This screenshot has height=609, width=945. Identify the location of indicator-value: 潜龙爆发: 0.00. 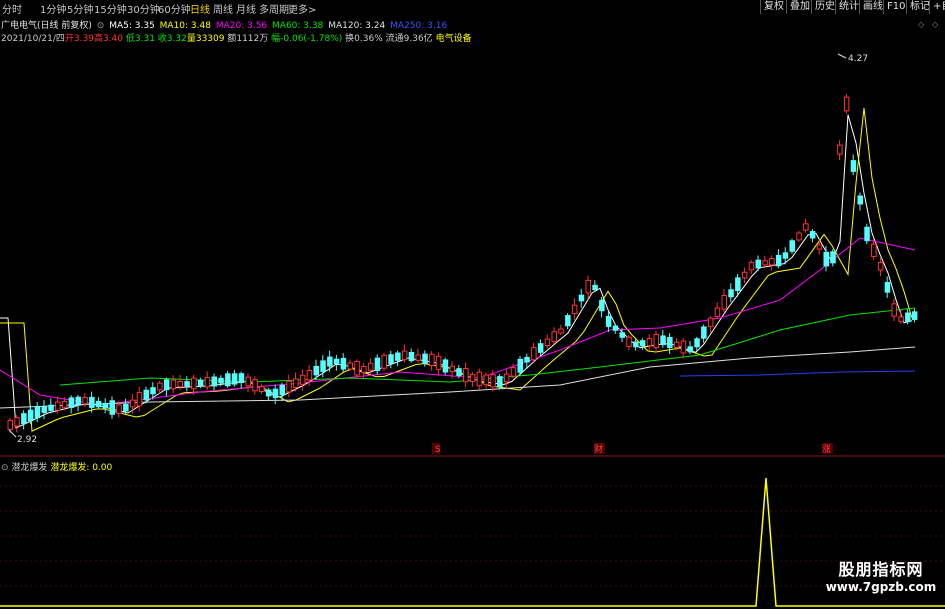
(81, 468).